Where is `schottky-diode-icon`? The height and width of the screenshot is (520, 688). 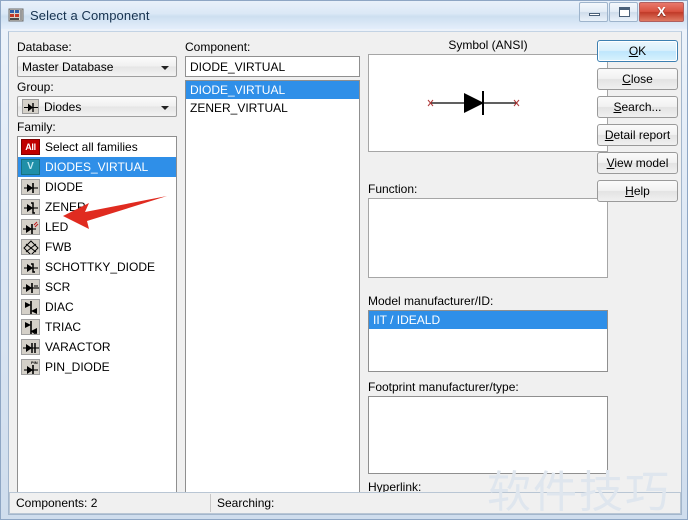
schottky-diode-icon is located at coordinates (30, 267).